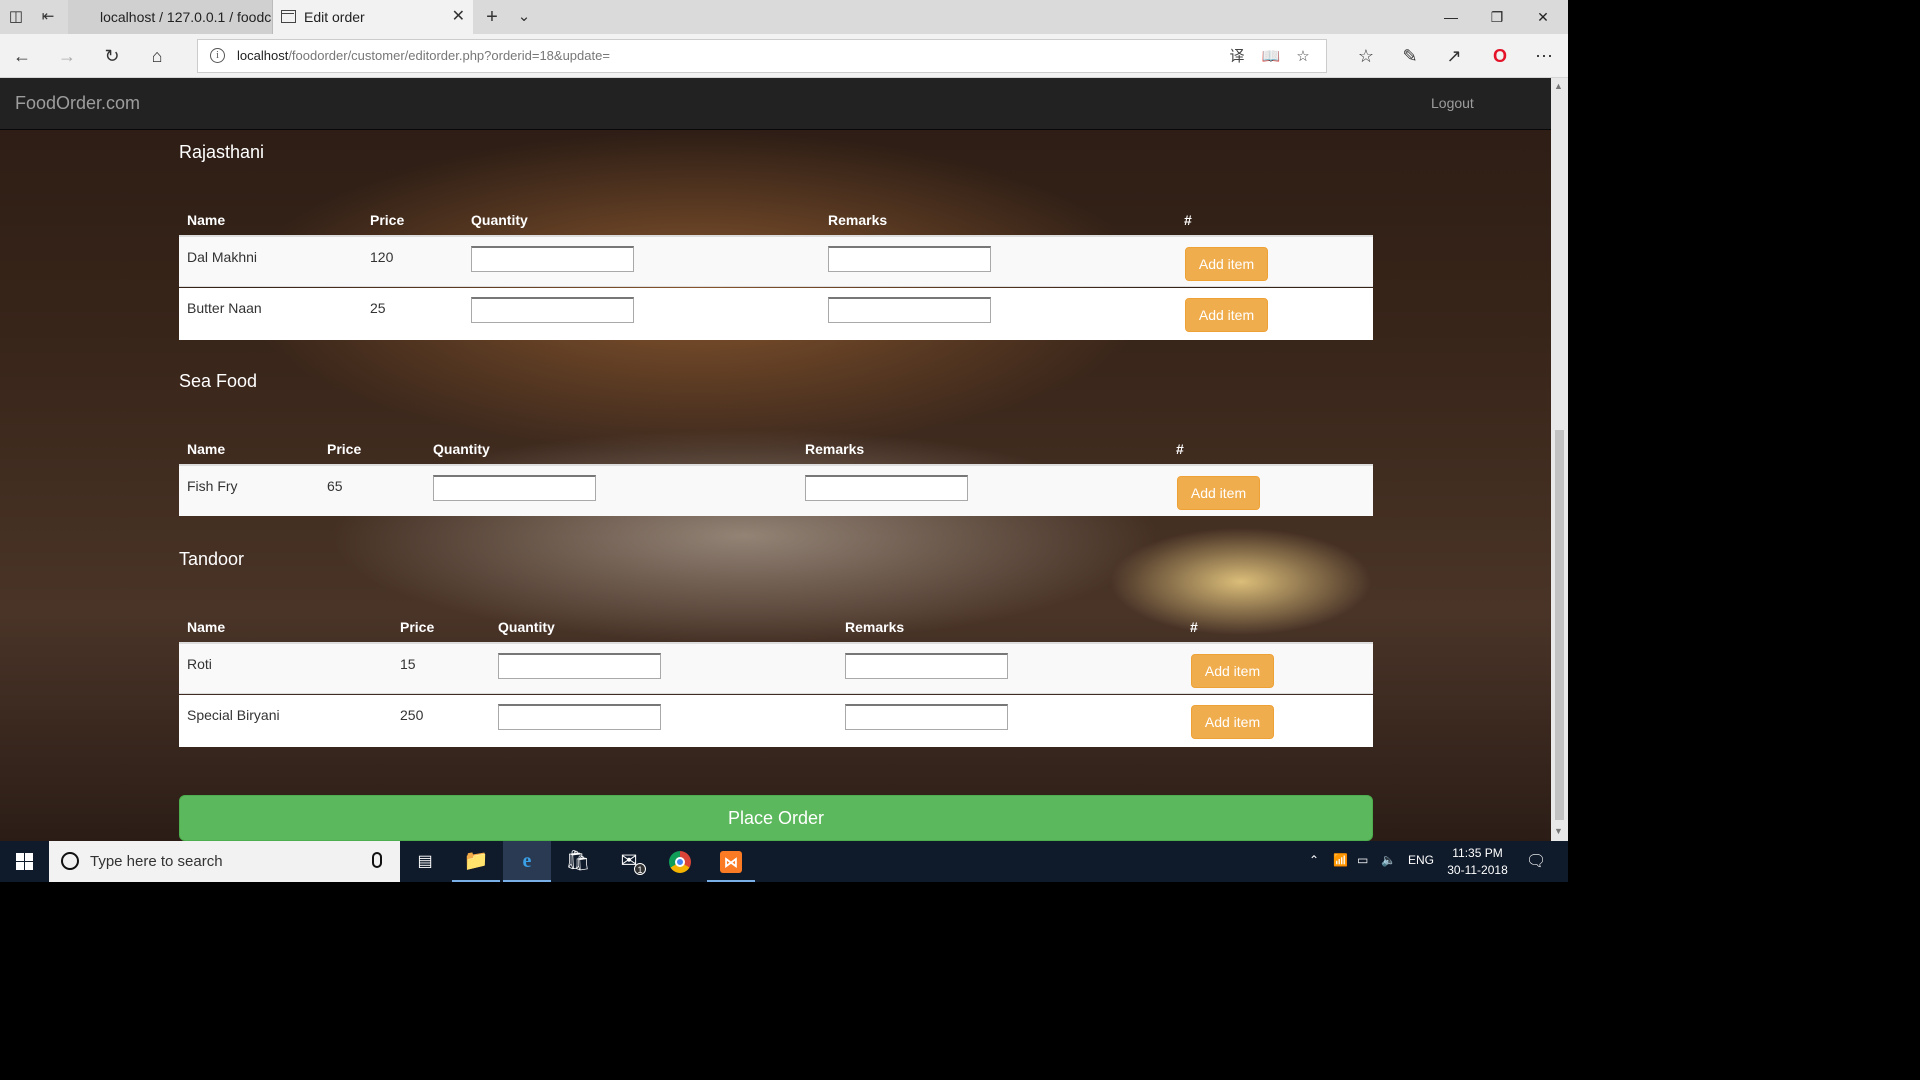  Describe the element at coordinates (578, 861) in the screenshot. I see `store-icon: 🛍` at that location.